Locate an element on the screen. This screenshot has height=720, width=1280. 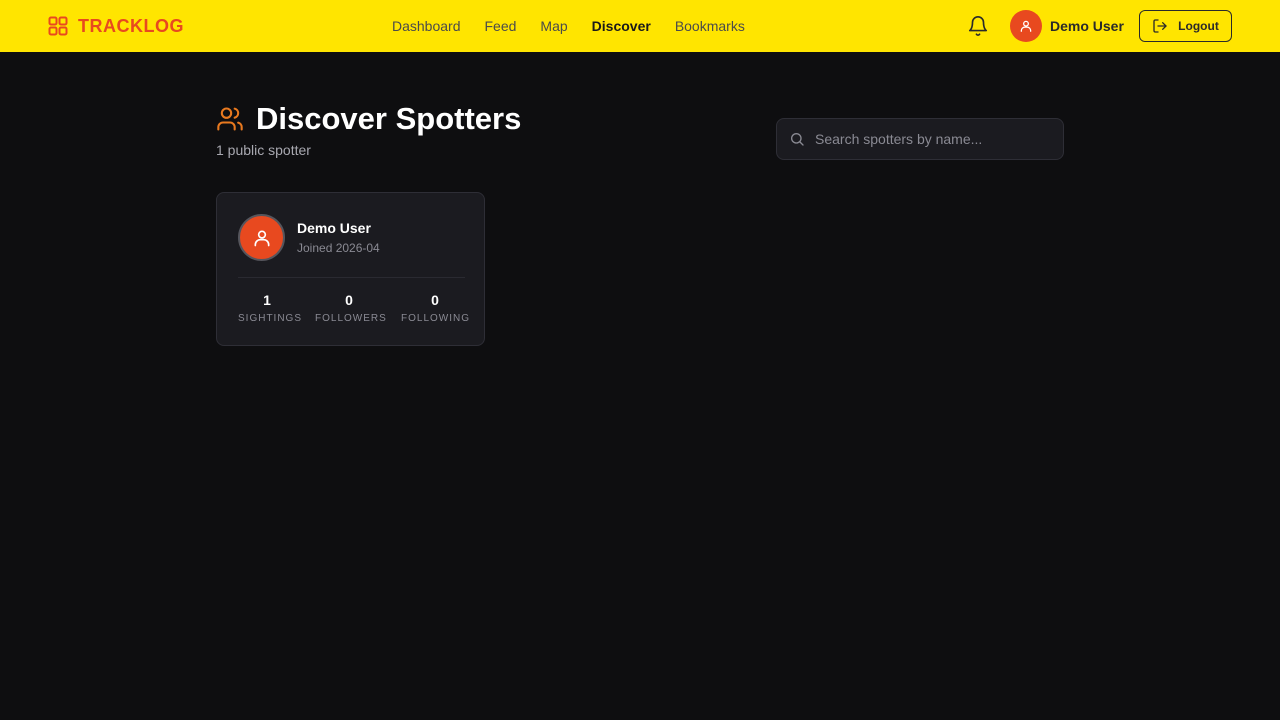
brand-name: TRACKLOG is located at coordinates (131, 26).